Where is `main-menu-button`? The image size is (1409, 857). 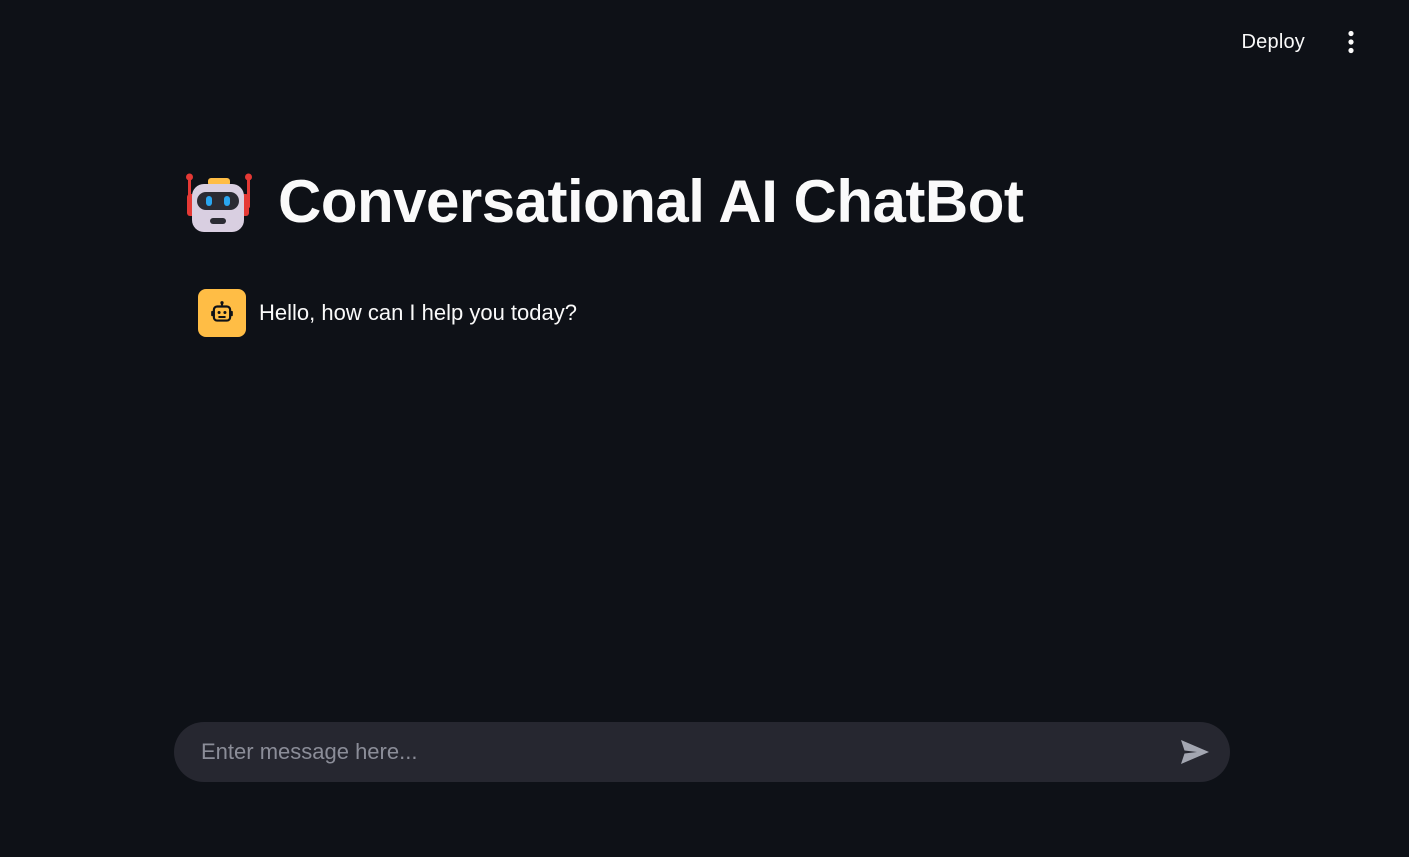
main-menu-button is located at coordinates (1351, 42).